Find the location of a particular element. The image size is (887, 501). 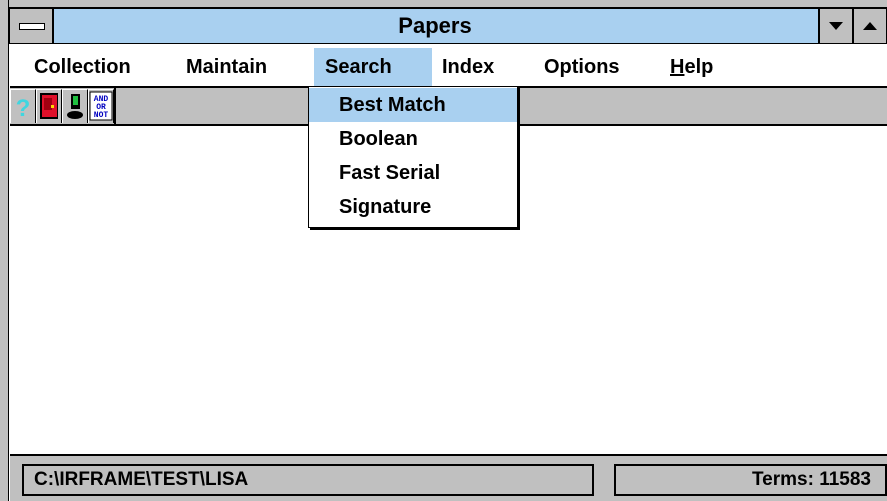

menu-help-label: elp is located at coordinates (699, 67).